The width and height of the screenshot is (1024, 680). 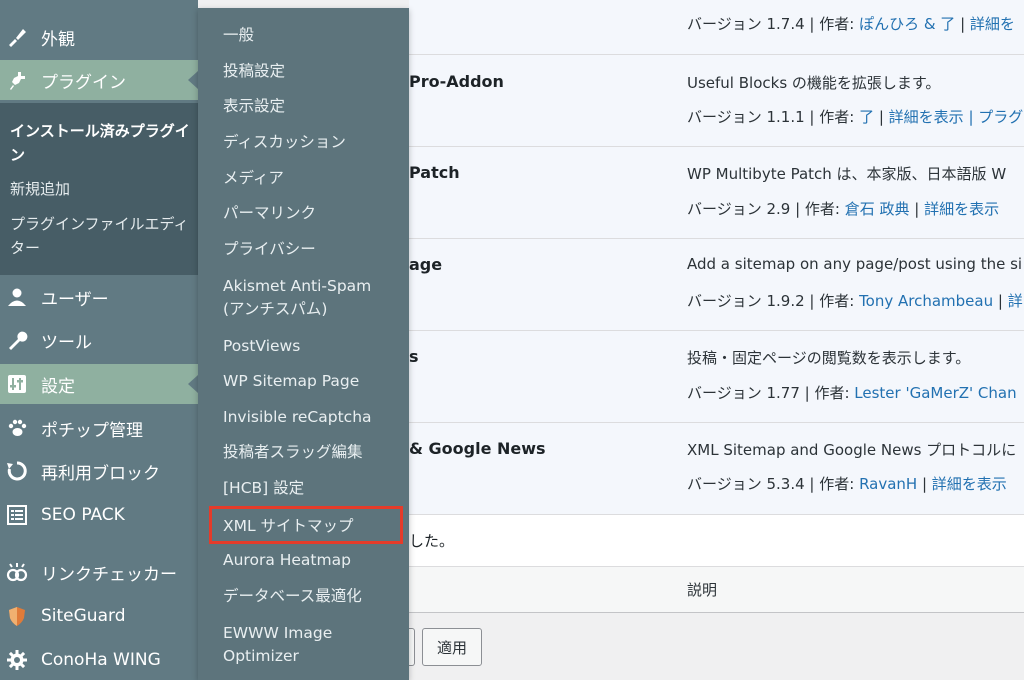 What do you see at coordinates (855, 117) in the screenshot?
I see `plugin-meta: バージョン 1.1.1 | 作者: 了 | 詳細を表示 | プラグ` at bounding box center [855, 117].